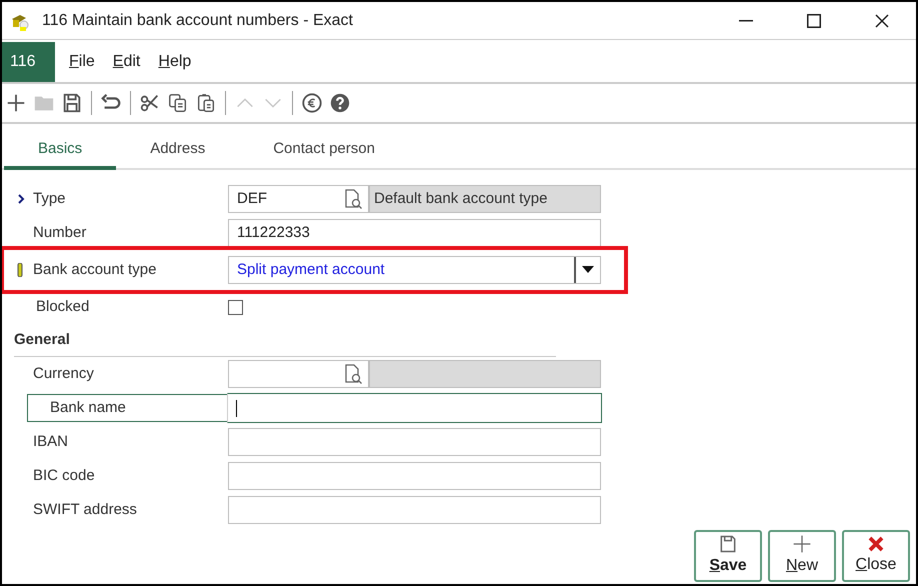  I want to click on text-field: 111222333, so click(414, 233).